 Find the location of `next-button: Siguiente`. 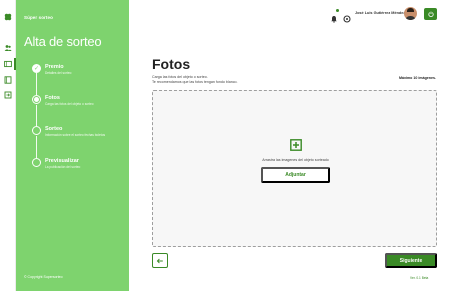

next-button: Siguiente is located at coordinates (411, 260).